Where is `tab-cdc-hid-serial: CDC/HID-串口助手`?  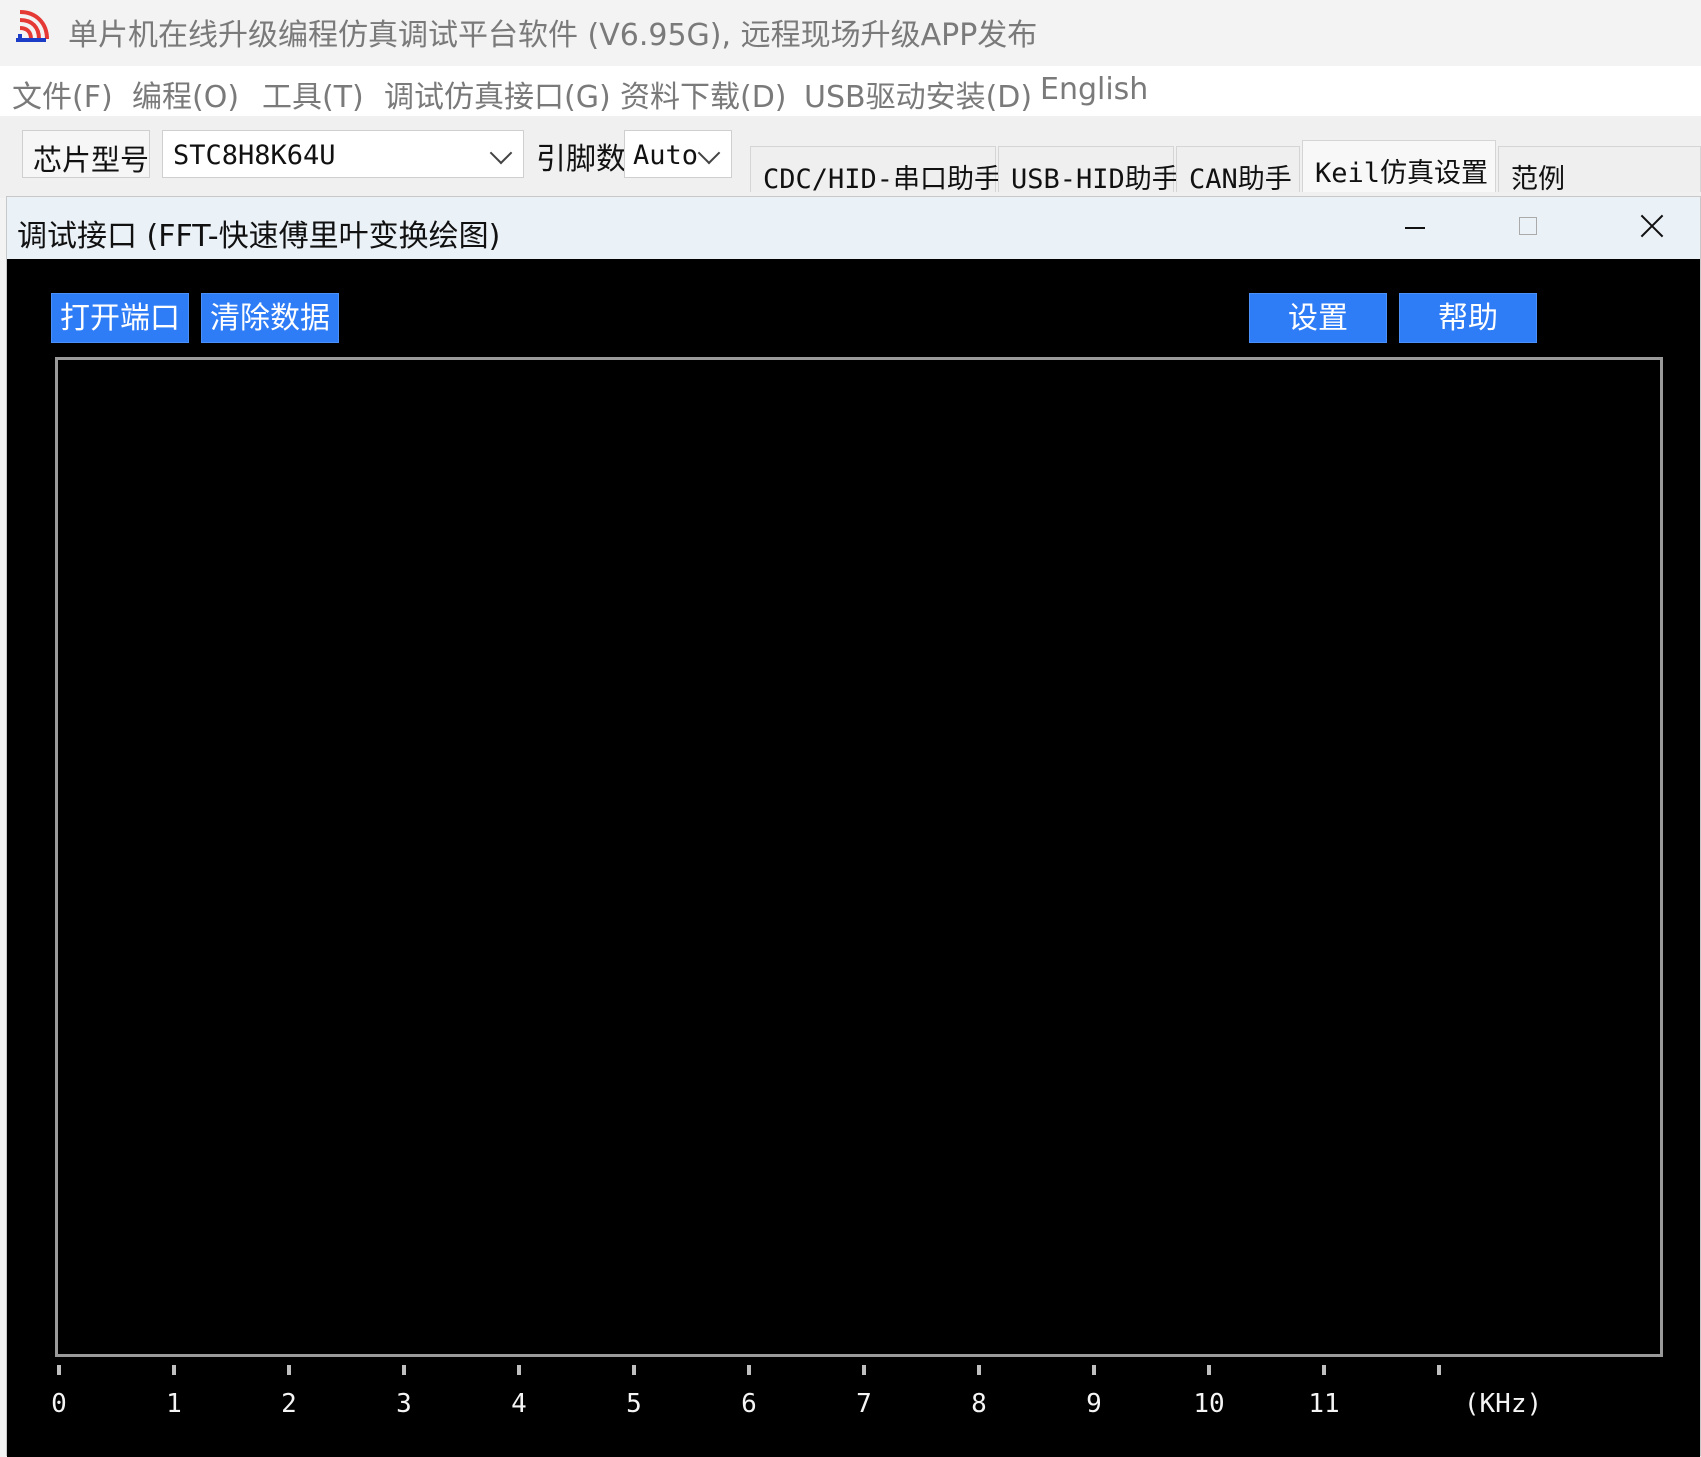 tab-cdc-hid-serial: CDC/HID-串口助手 is located at coordinates (875, 170).